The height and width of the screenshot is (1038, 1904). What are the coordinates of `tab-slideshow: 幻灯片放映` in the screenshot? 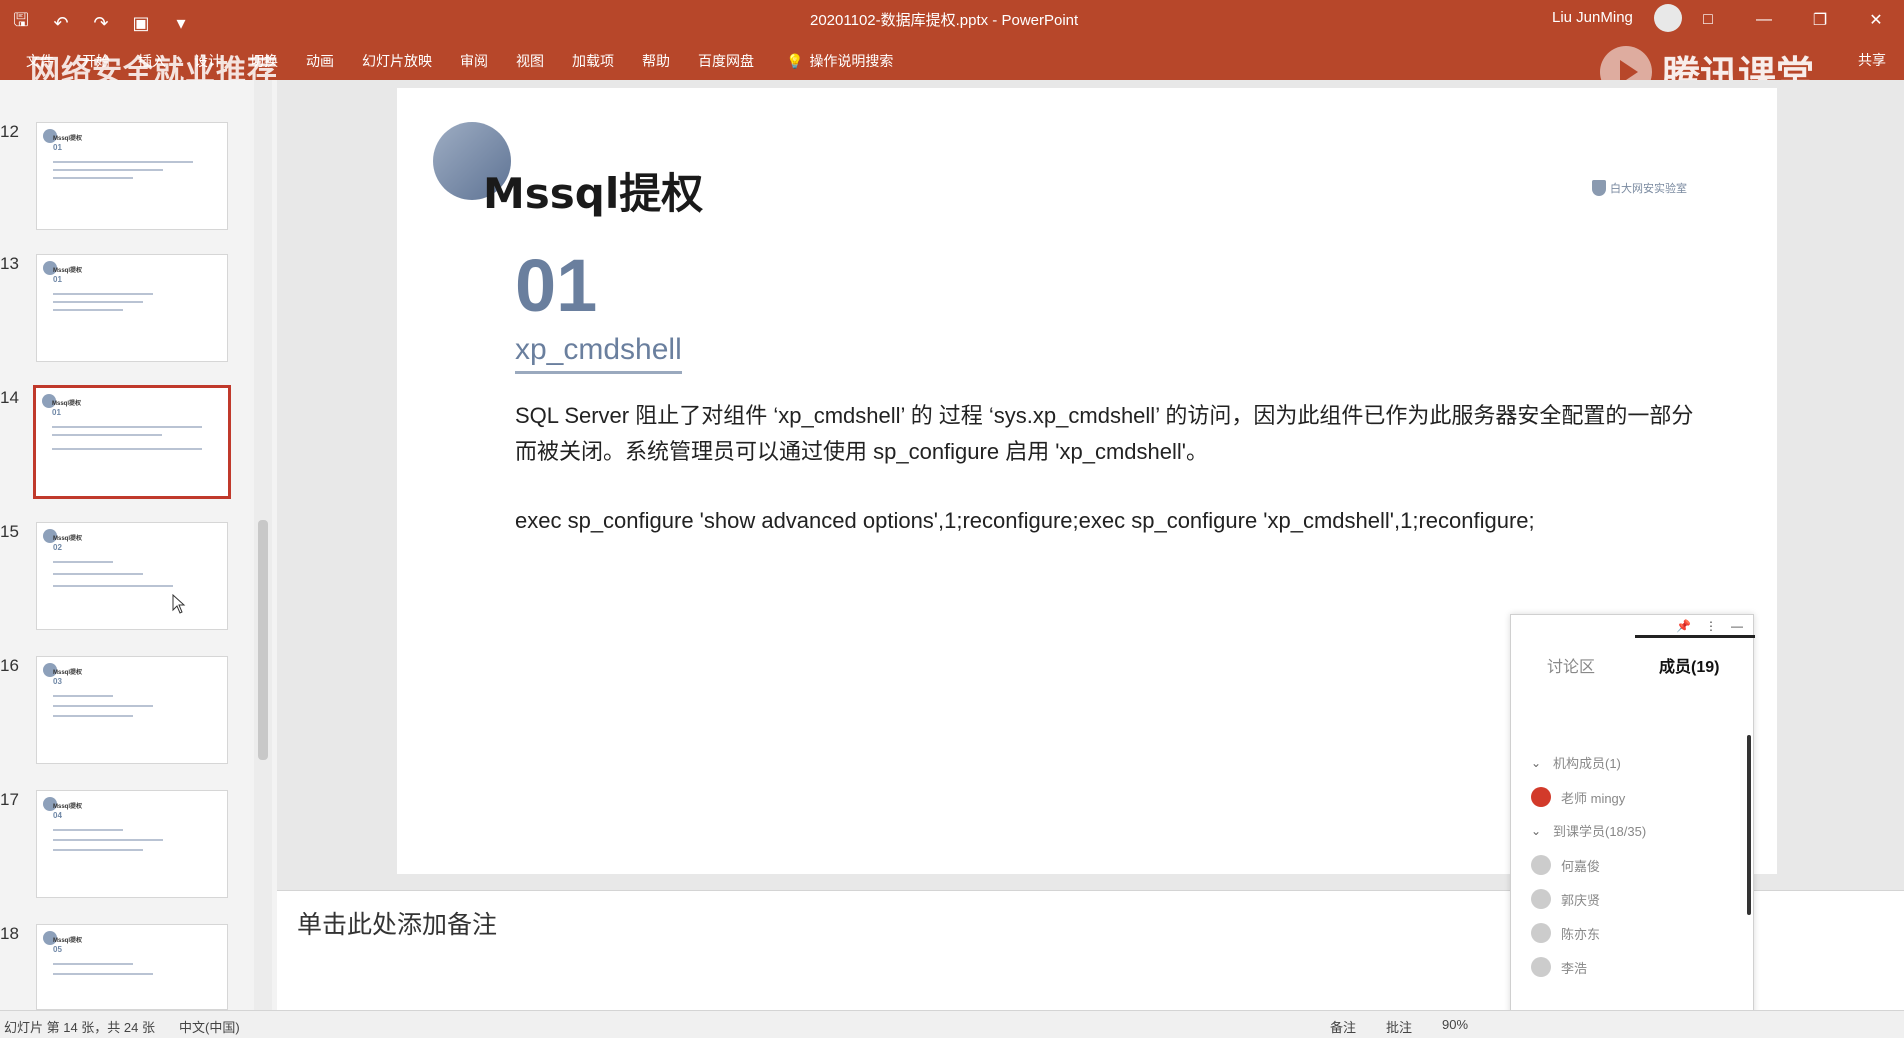 It's located at (397, 61).